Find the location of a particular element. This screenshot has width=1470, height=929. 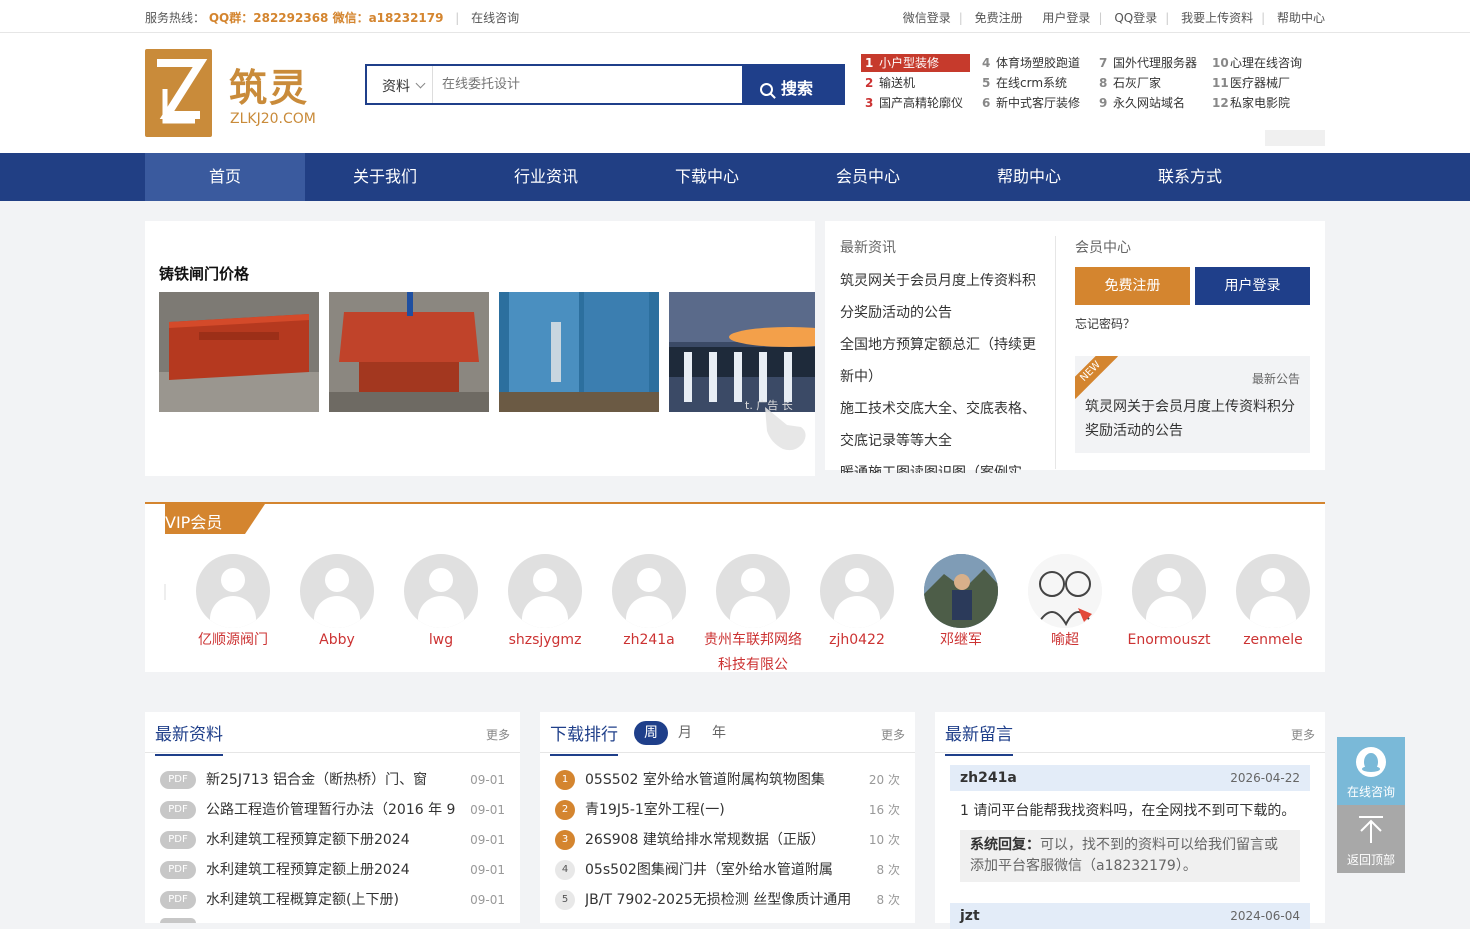

back-to-top-button: 返回顶部 is located at coordinates (1371, 839).